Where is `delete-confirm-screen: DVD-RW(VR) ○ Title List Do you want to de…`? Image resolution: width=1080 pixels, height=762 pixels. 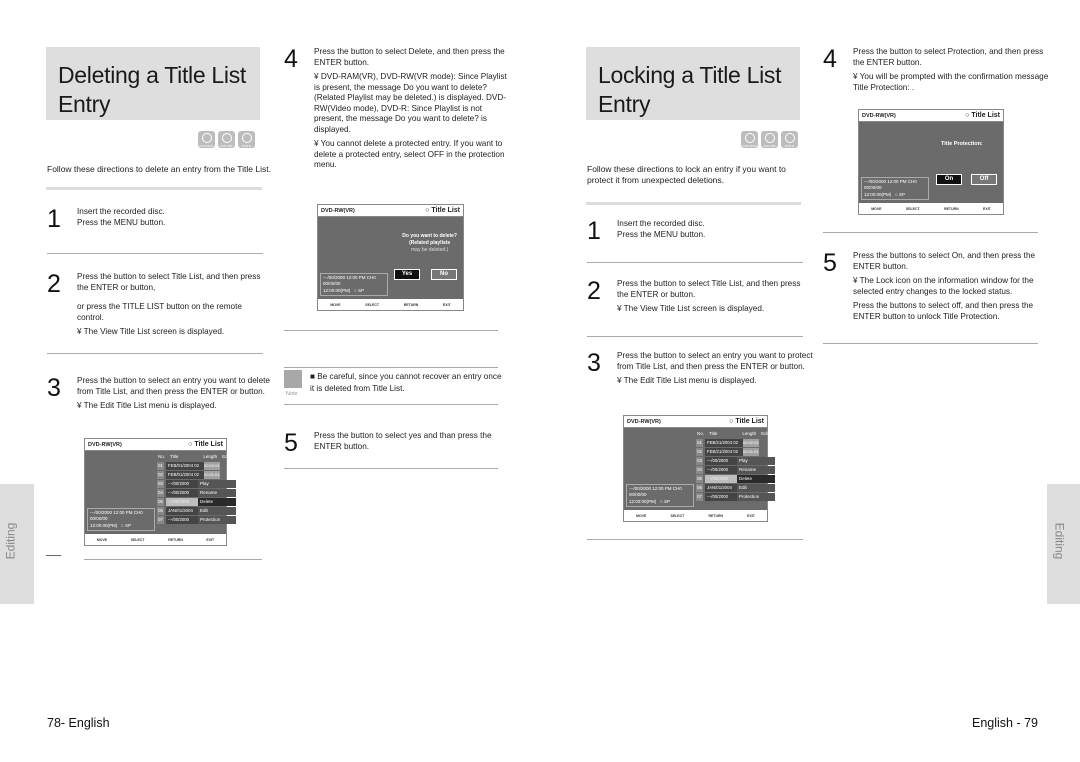 delete-confirm-screen: DVD-RW(VR) ○ Title List Do you want to de… is located at coordinates (390, 257).